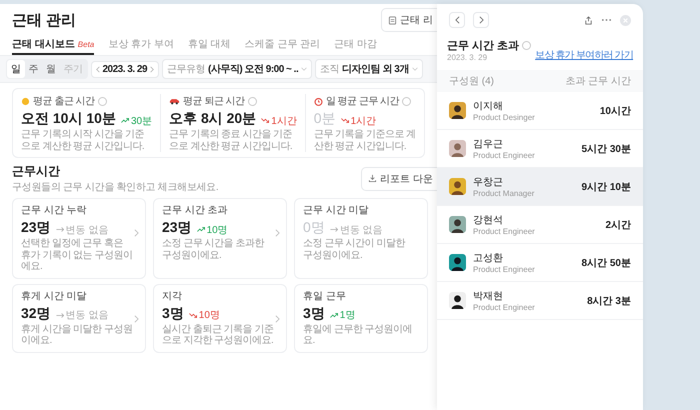 The height and width of the screenshot is (410, 700). Describe the element at coordinates (348, 315) in the screenshot. I see `trend-change: 1명` at that location.